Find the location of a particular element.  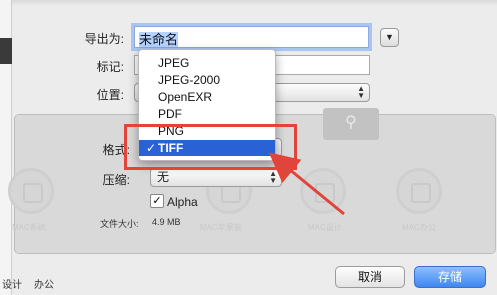

annotation-arrow-icon is located at coordinates (306, 184).